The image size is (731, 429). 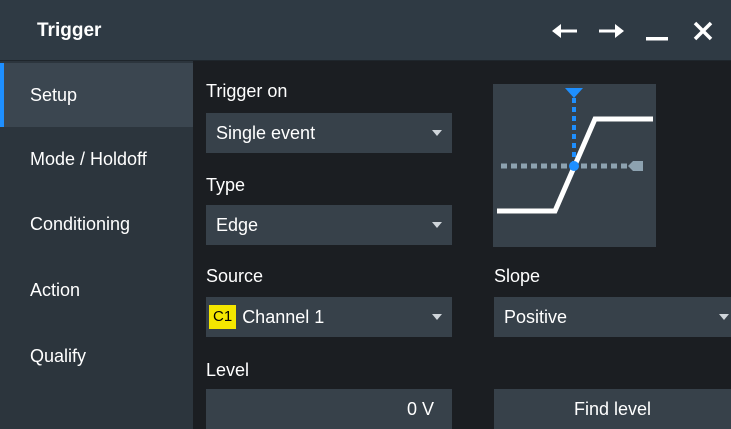 I want to click on arrow-right-icon, so click(x=611, y=33).